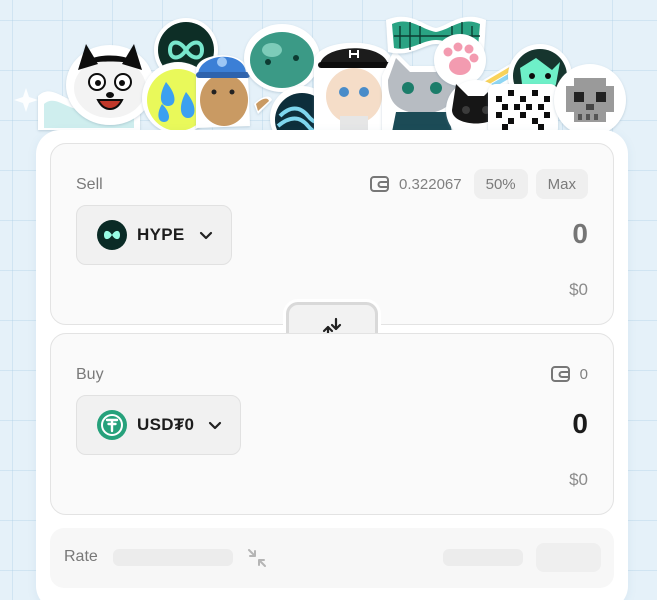 This screenshot has width=657, height=600. What do you see at coordinates (590, 100) in the screenshot?
I see `pixel-skull-sticker` at bounding box center [590, 100].